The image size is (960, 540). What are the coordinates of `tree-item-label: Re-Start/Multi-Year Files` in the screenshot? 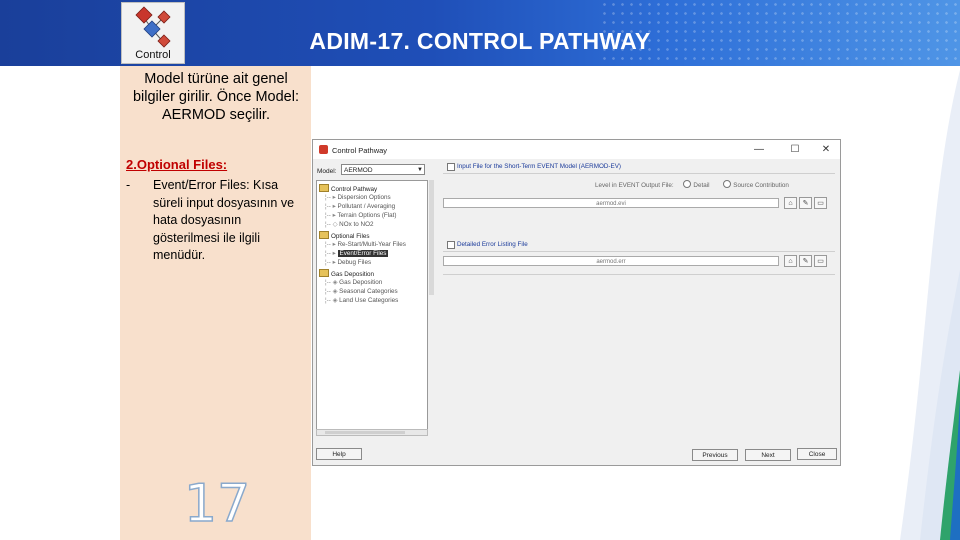 It's located at (371, 244).